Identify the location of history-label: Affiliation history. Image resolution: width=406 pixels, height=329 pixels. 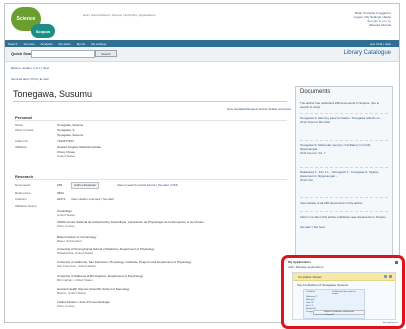
(26, 206).